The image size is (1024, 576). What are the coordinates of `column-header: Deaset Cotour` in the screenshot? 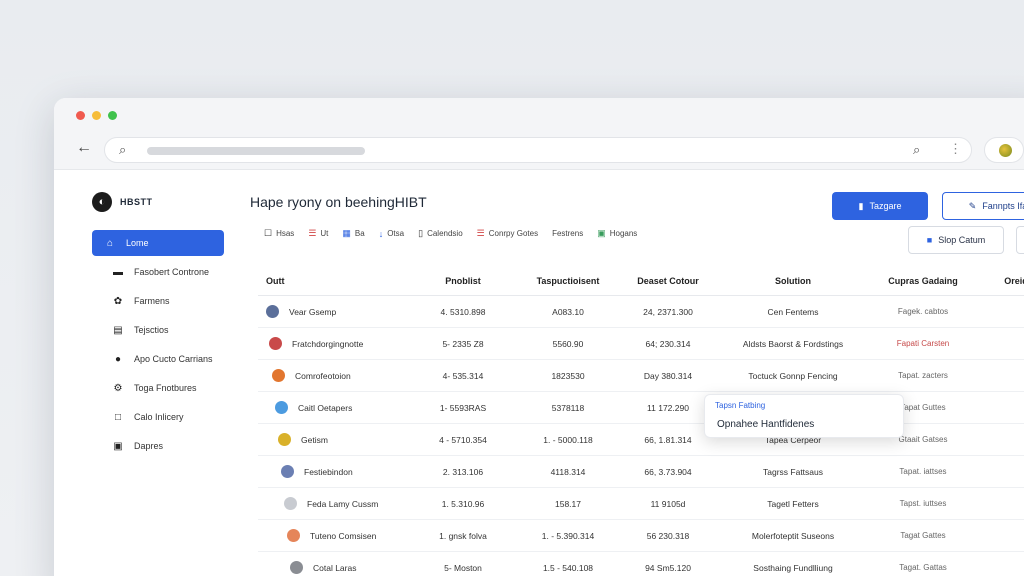 It's located at (668, 281).